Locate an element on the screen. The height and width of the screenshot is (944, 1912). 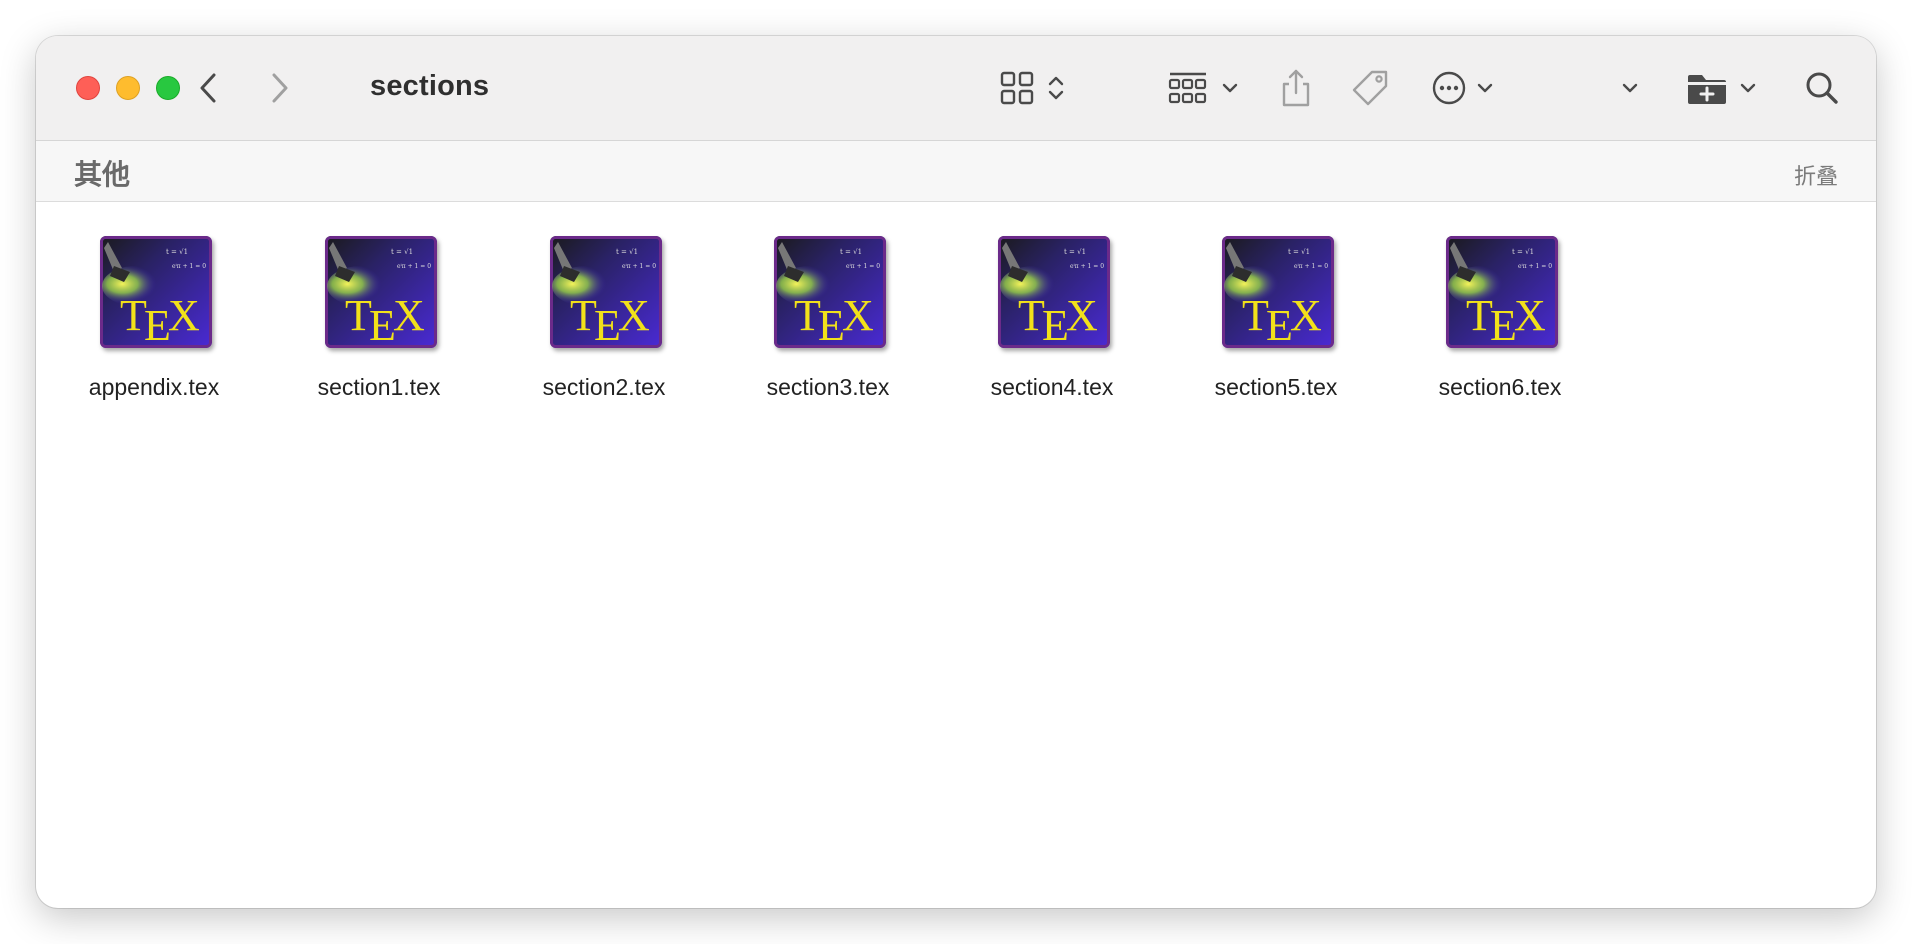
file-item: t = √1 eⁱπ + 1 = 0 T E X section4.tex is located at coordinates (1052, 318).